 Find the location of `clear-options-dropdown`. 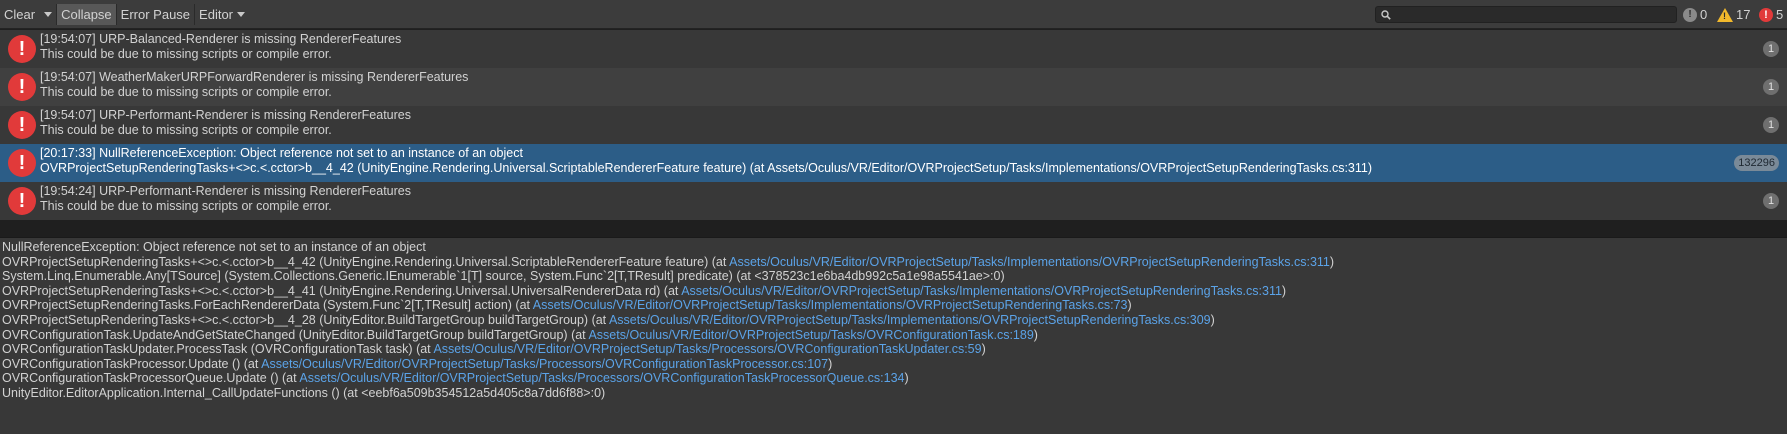

clear-options-dropdown is located at coordinates (48, 14).